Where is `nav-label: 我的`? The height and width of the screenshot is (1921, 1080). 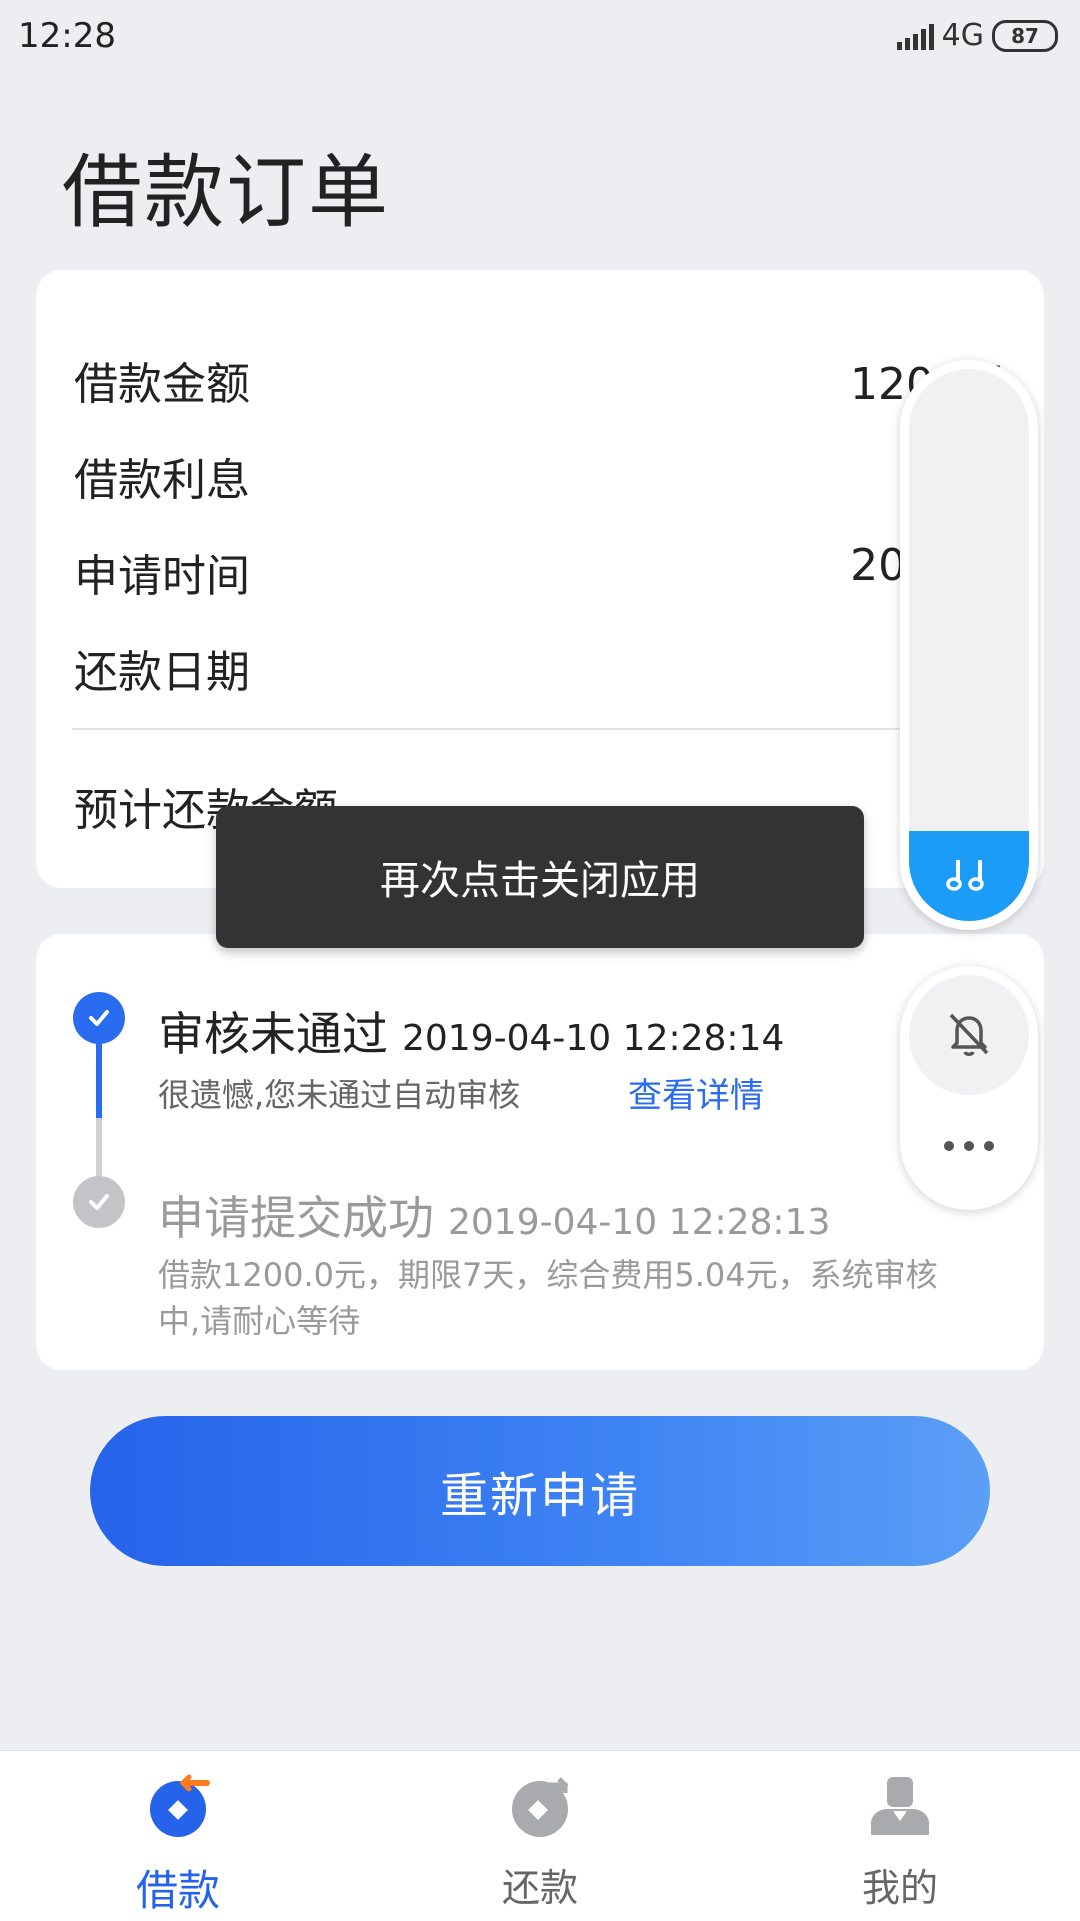
nav-label: 我的 is located at coordinates (899, 1888).